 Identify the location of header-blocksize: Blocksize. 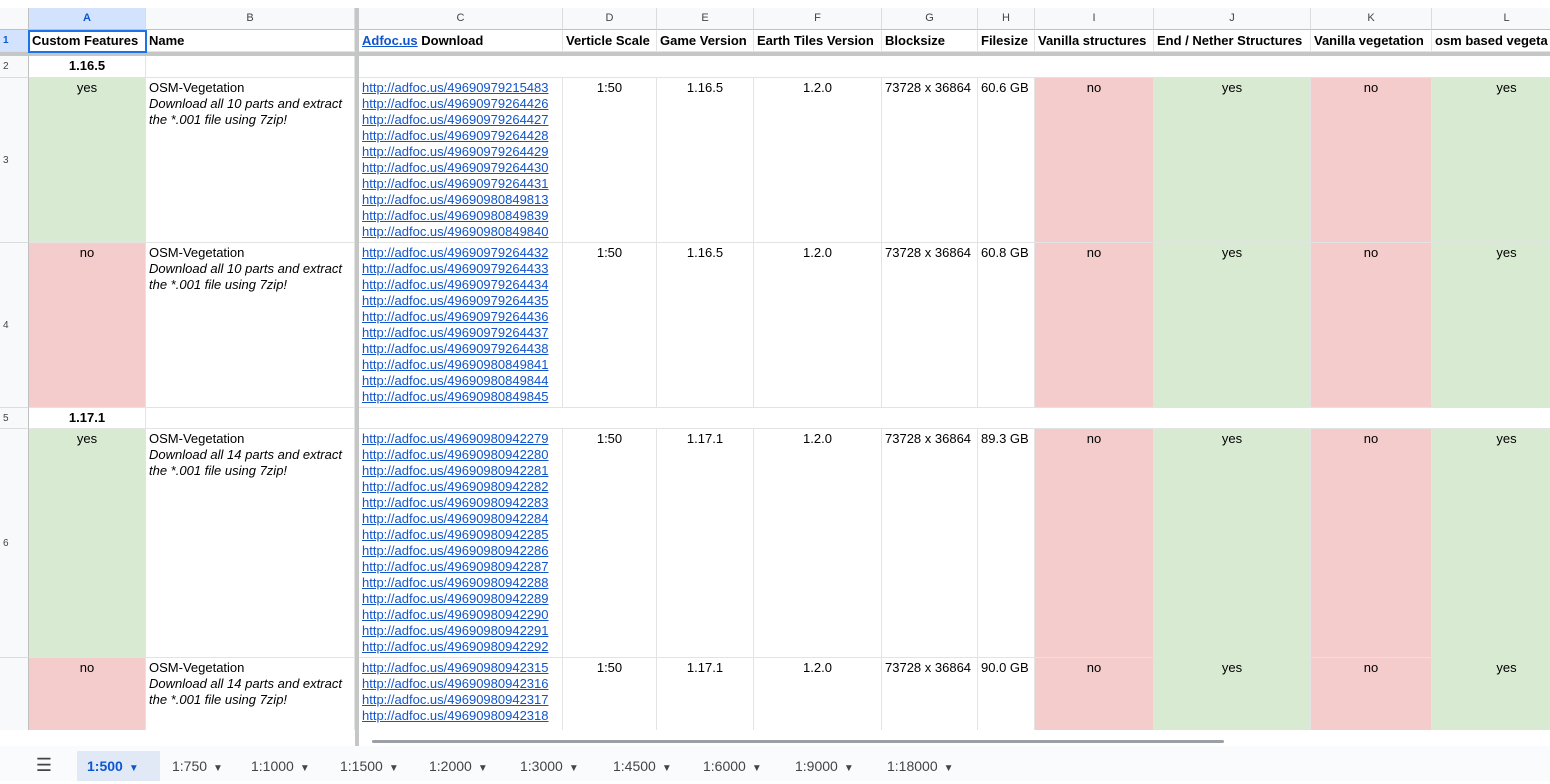
(930, 41).